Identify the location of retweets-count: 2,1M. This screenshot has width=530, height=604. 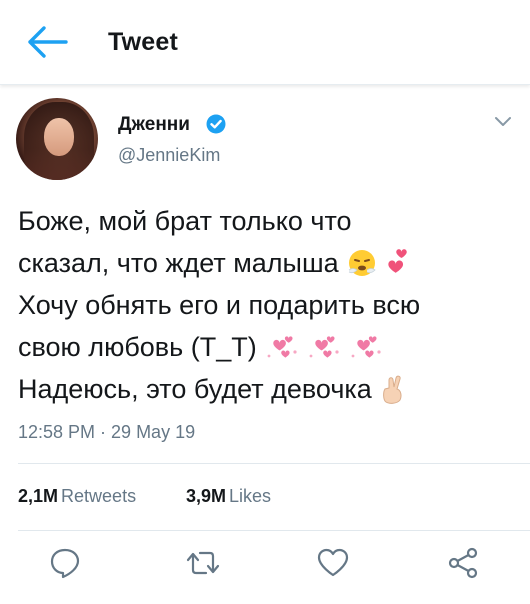
(38, 496).